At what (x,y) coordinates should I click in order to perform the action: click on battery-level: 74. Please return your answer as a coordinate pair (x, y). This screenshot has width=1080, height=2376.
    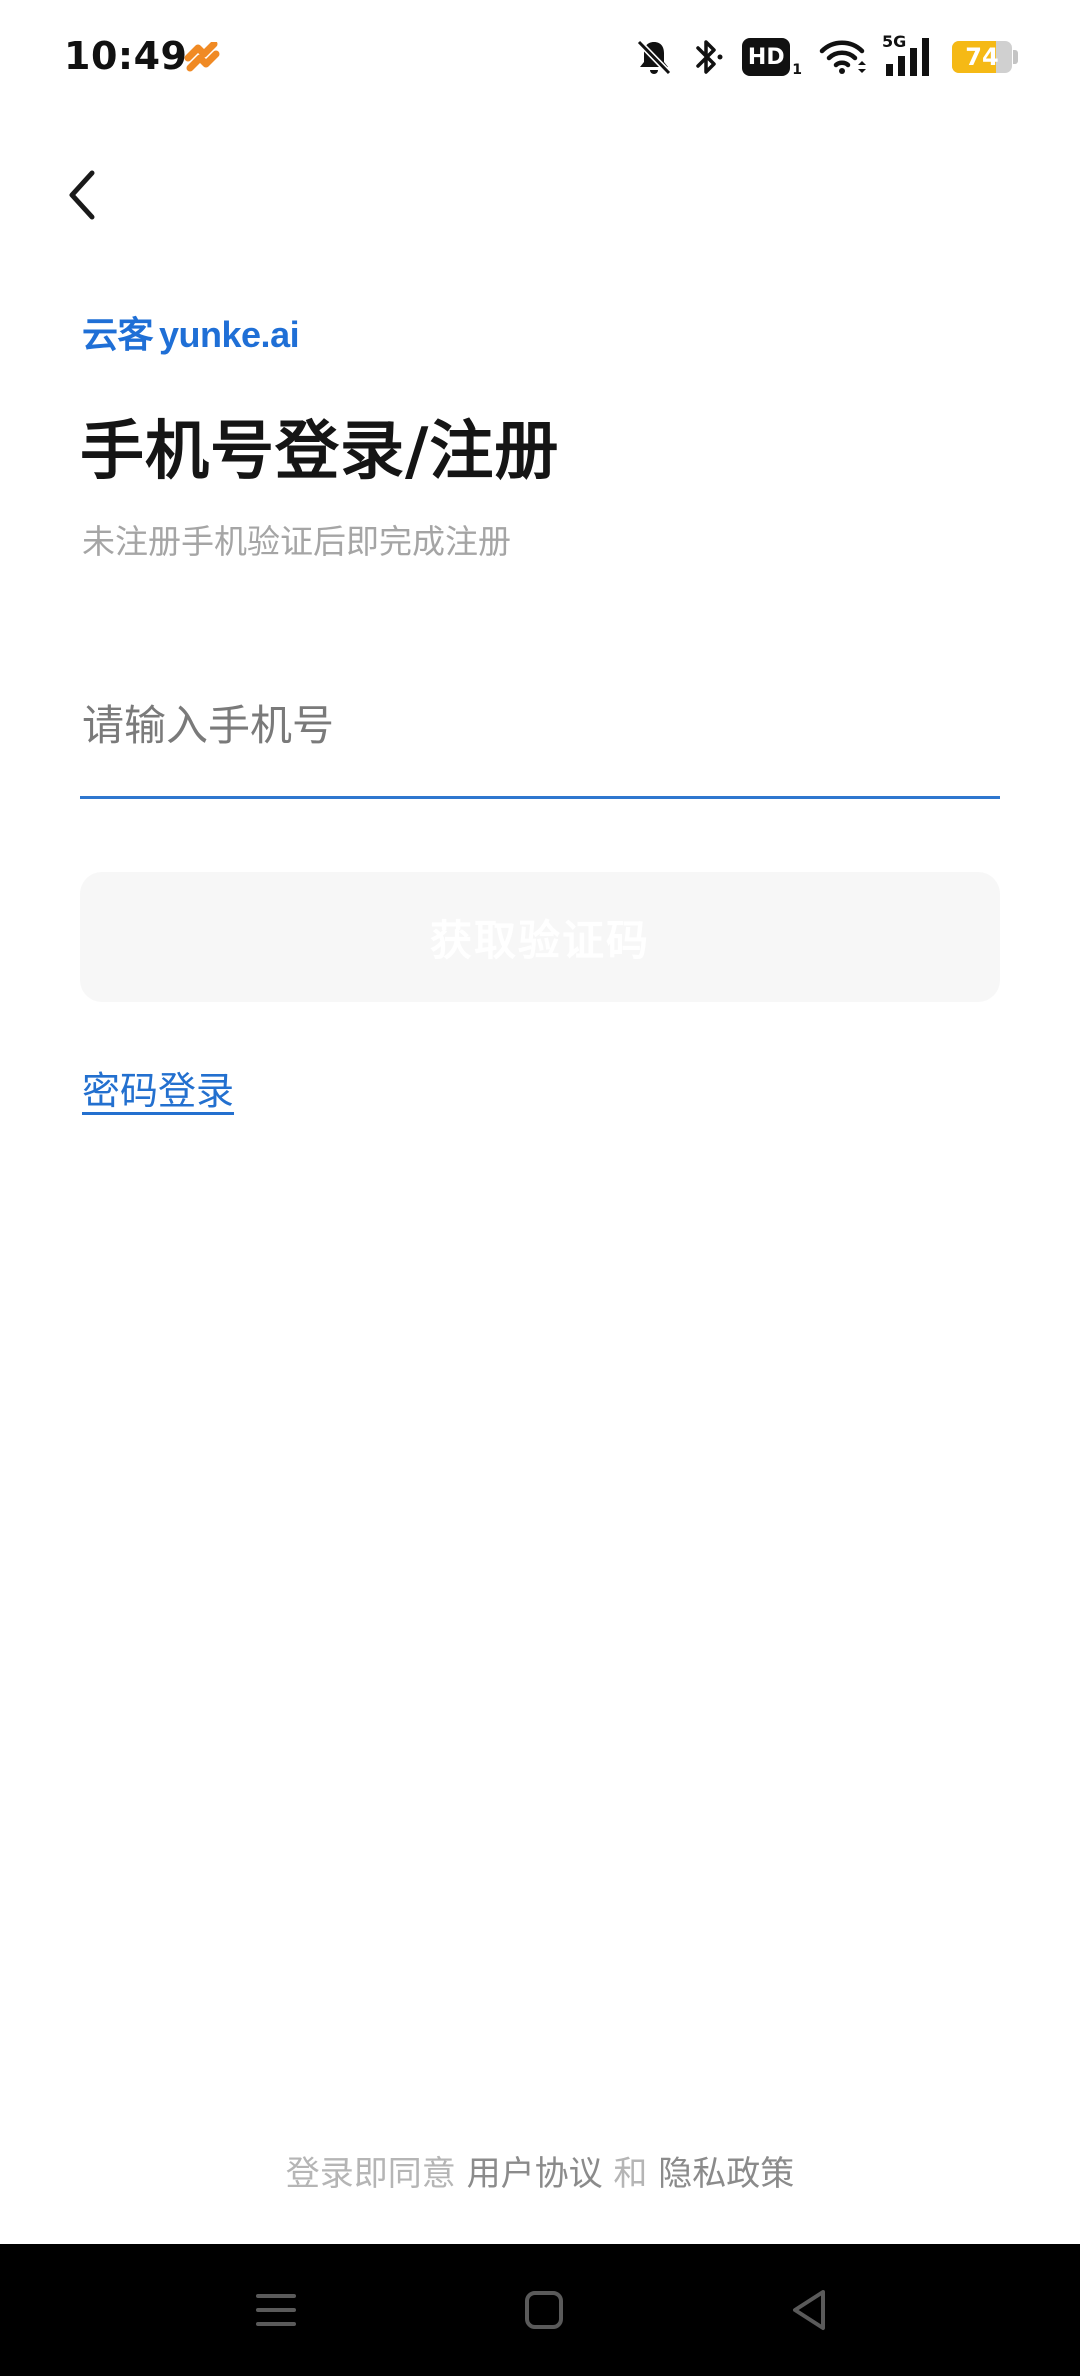
    Looking at the image, I should click on (982, 57).